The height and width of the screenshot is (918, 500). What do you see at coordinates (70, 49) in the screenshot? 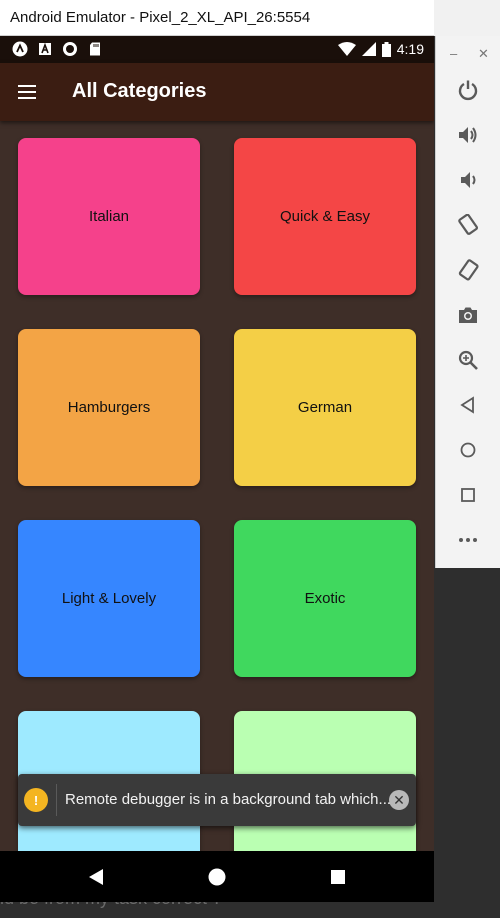
I see `circle-icon` at bounding box center [70, 49].